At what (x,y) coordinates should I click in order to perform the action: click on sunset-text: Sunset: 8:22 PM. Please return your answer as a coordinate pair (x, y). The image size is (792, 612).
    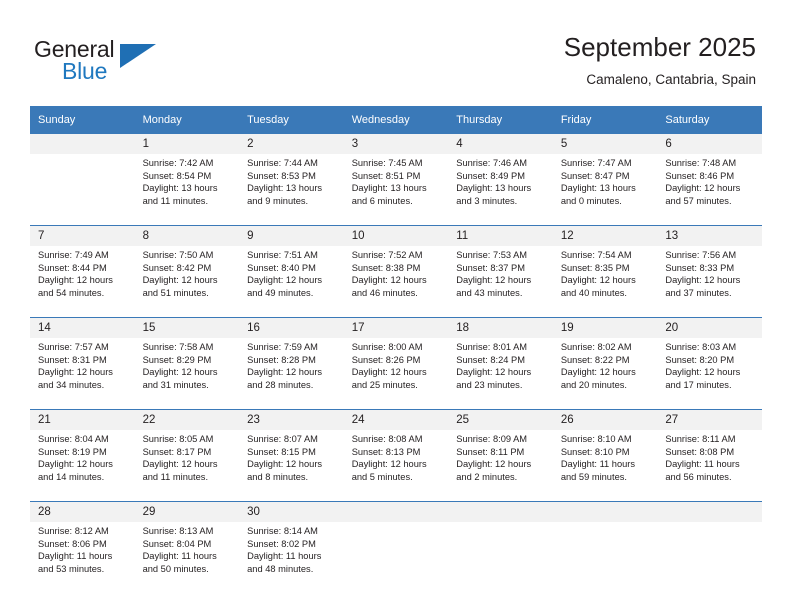
    Looking at the image, I should click on (595, 359).